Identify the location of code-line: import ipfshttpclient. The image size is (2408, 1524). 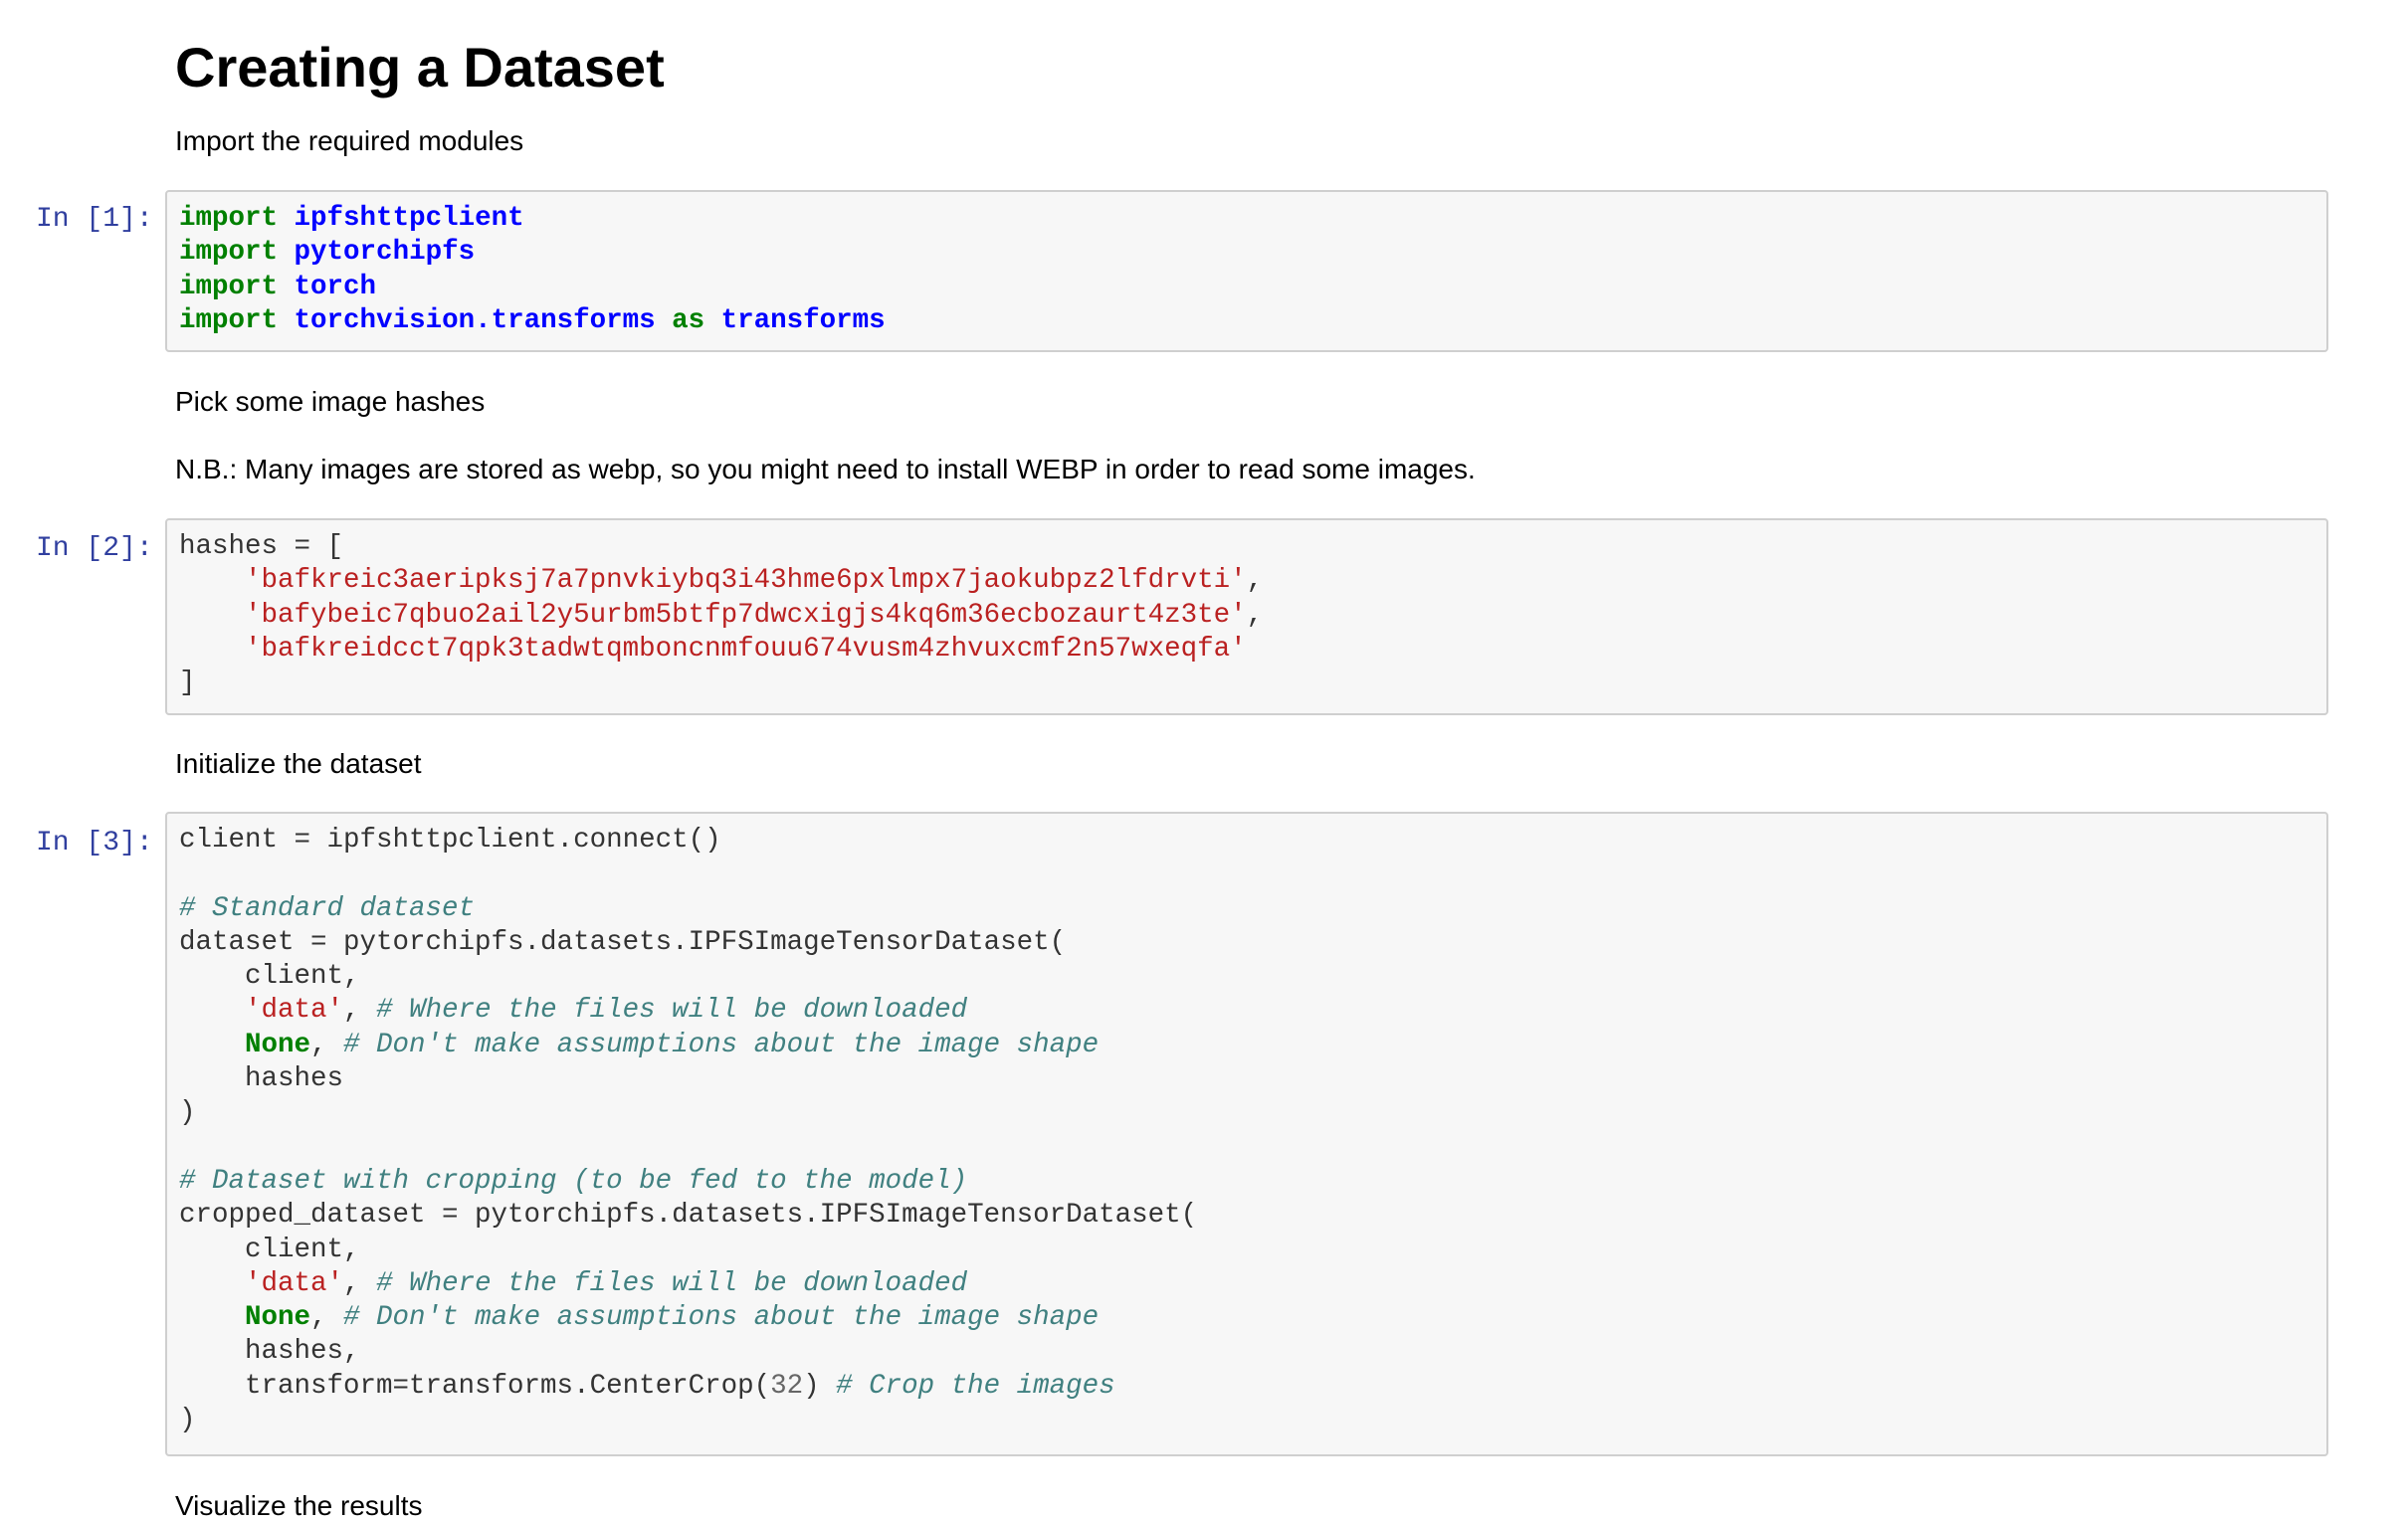
(1246, 219).